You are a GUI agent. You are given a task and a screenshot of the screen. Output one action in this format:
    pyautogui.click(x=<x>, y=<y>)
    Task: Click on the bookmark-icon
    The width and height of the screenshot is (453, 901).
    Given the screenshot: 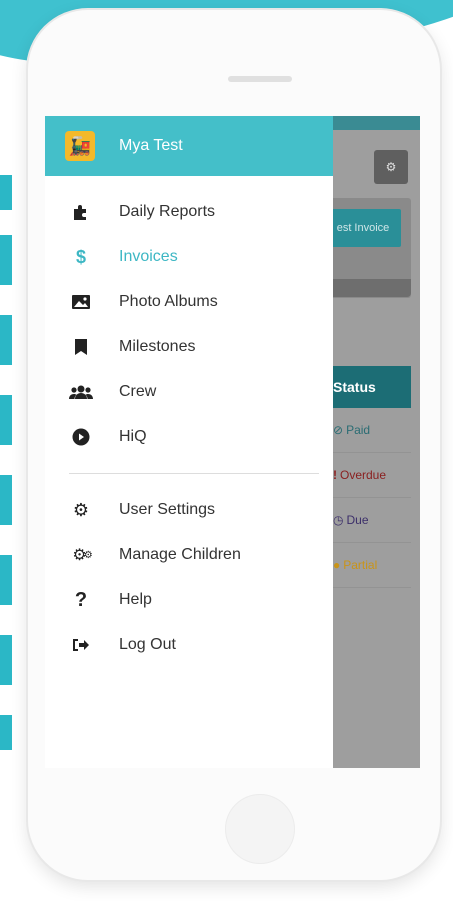 What is the action you would take?
    pyautogui.click(x=81, y=347)
    